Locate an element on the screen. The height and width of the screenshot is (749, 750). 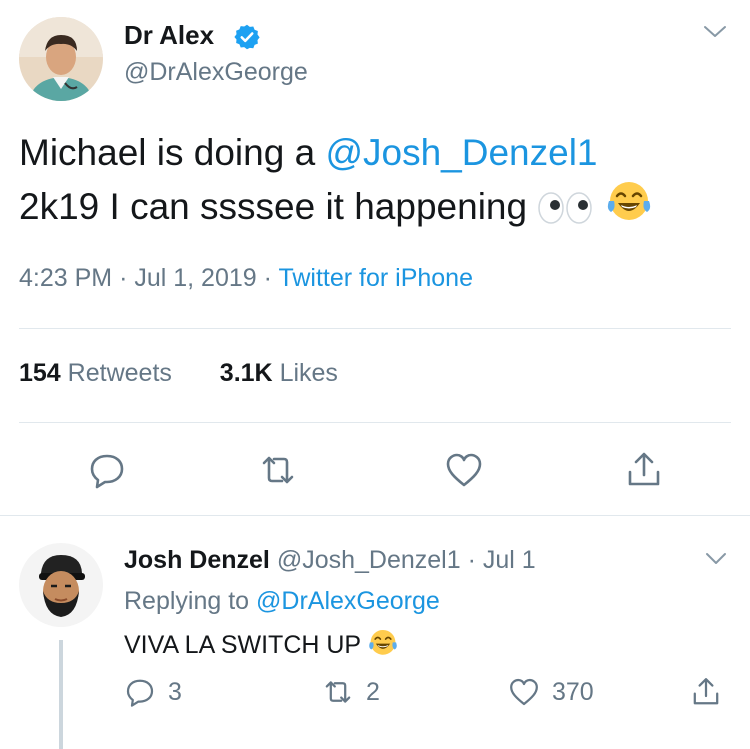
likes-label: Likes is located at coordinates (308, 373).